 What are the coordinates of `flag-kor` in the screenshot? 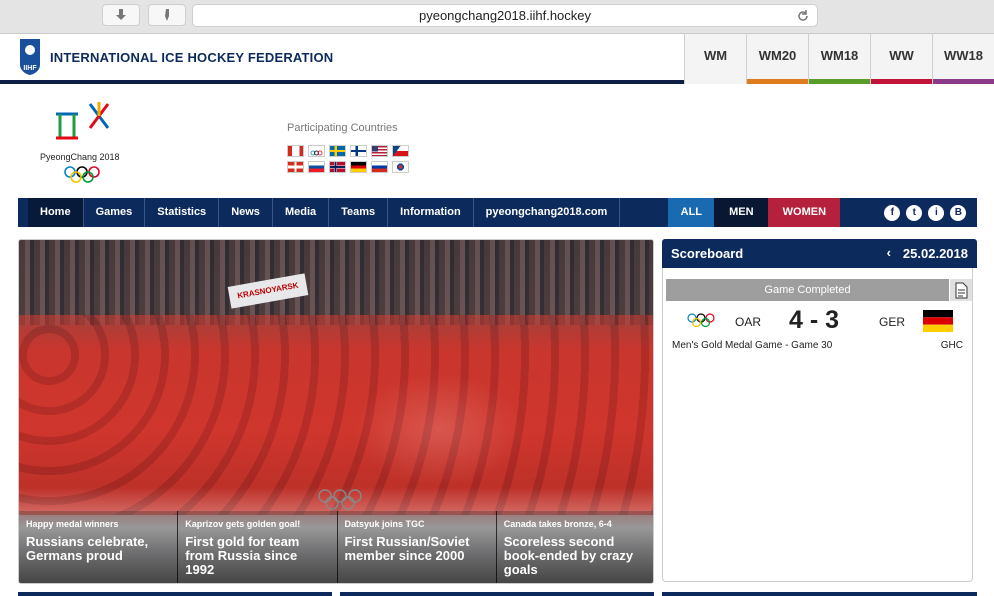 It's located at (400, 167).